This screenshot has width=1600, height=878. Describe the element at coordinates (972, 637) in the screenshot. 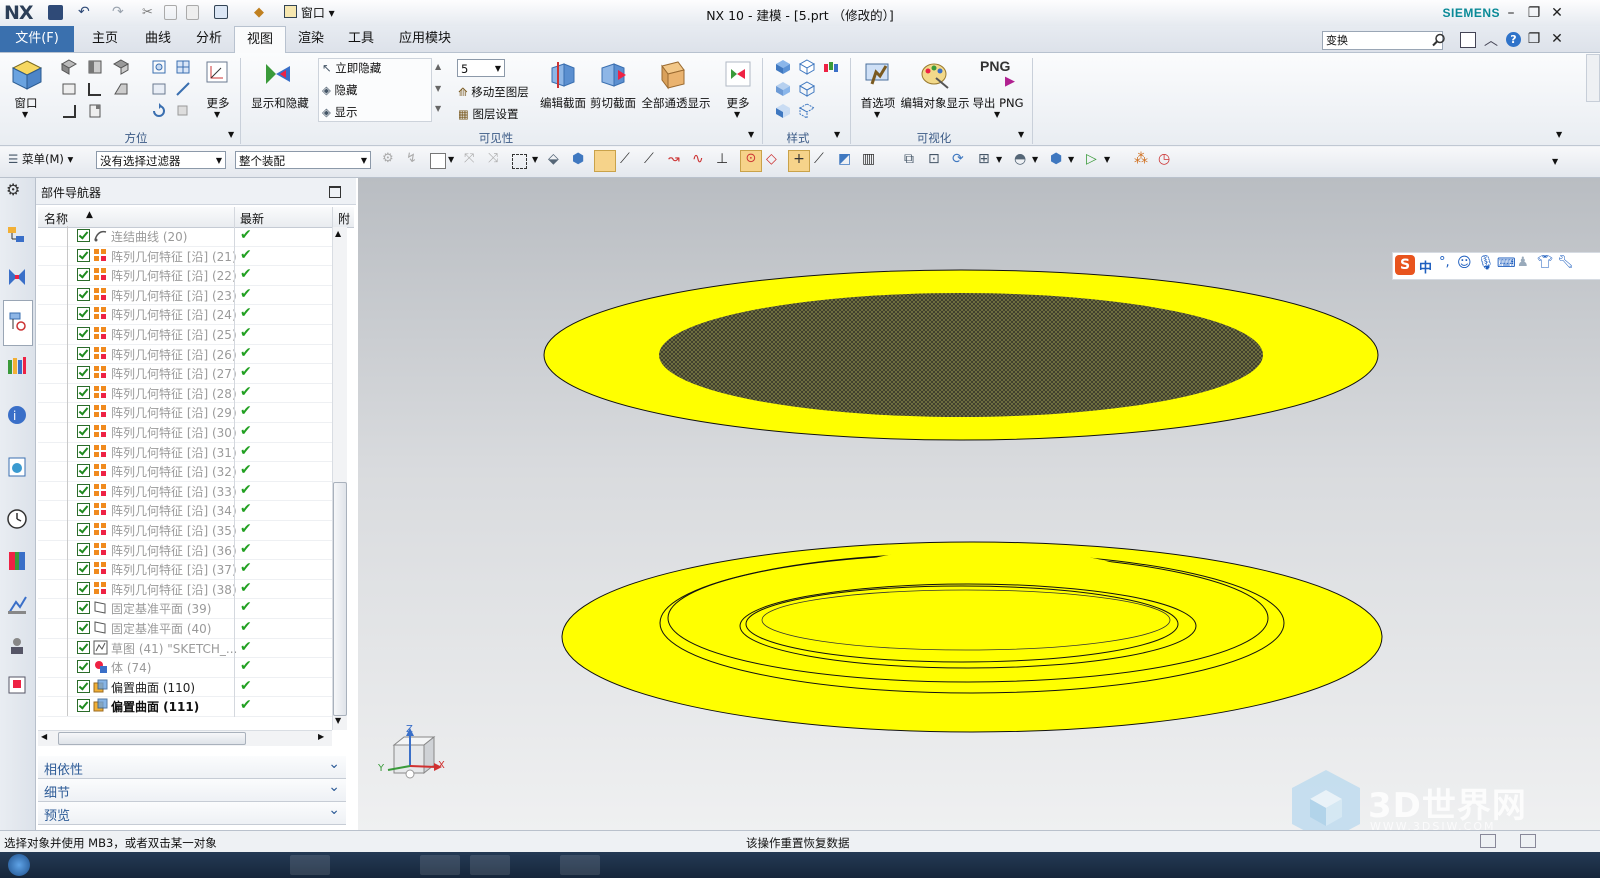

I see `lower-dome-part` at that location.